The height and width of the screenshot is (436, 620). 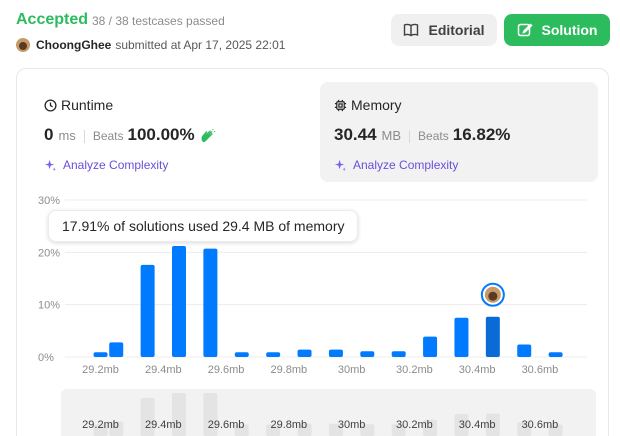 I want to click on runtime-beats-value: 100.00%, so click(x=161, y=134).